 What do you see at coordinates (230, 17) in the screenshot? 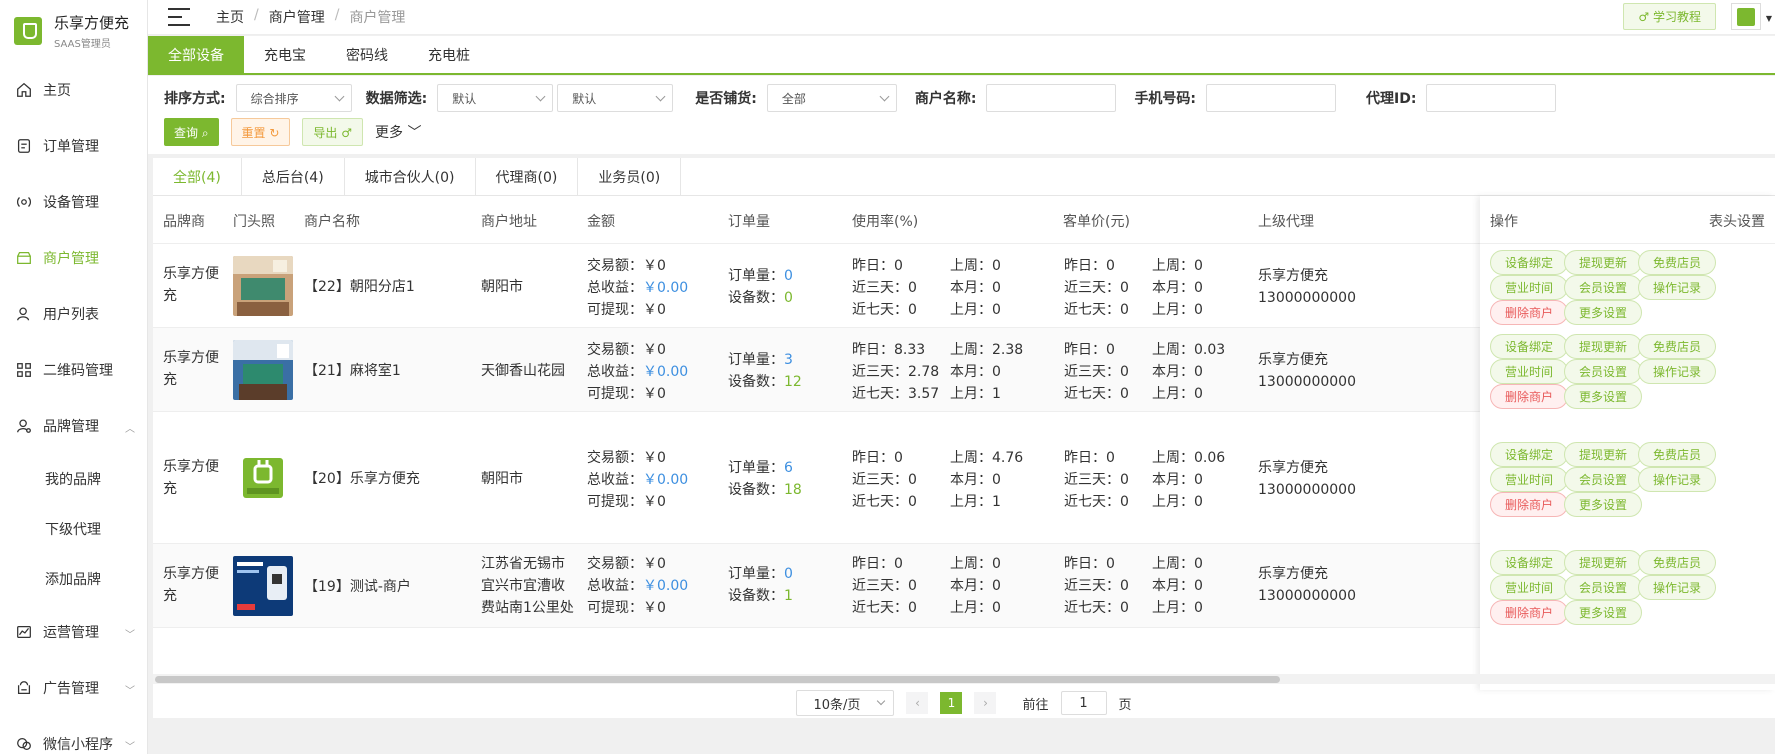
I see `breadcrumb-home: 主页` at bounding box center [230, 17].